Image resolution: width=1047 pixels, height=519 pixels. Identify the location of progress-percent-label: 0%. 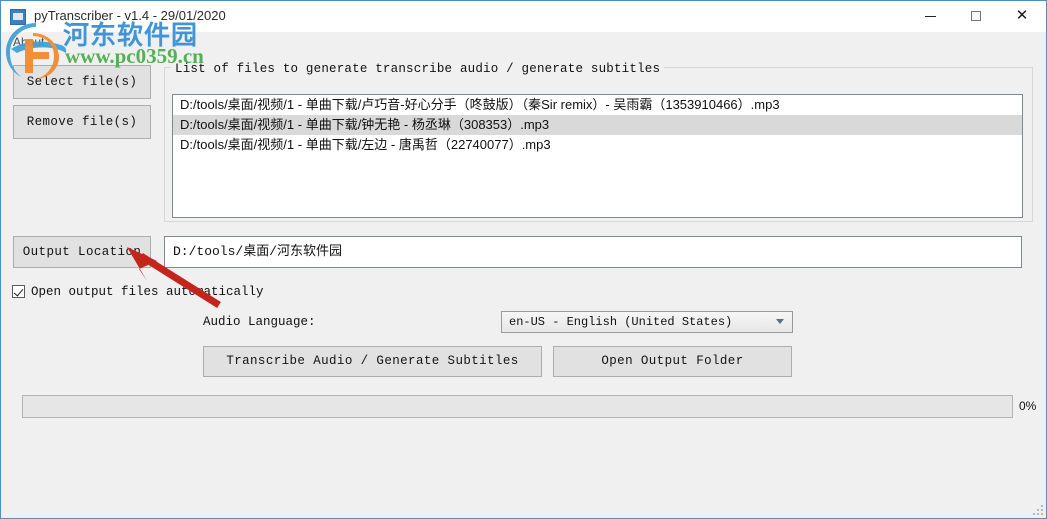
(1028, 406).